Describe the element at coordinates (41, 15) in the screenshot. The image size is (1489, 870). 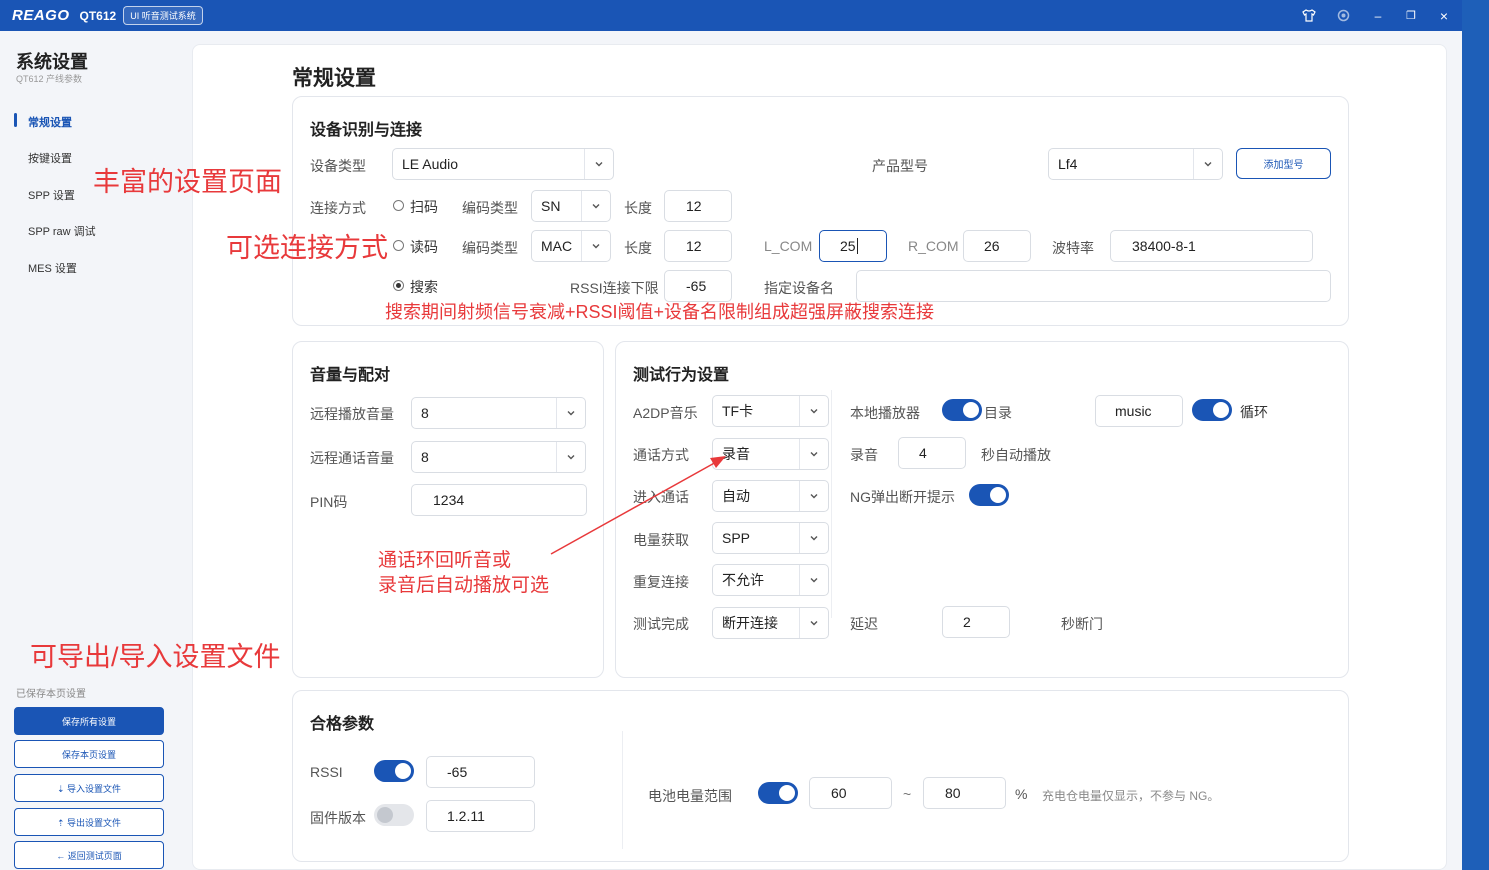
I see `brand-logo: REAGO` at that location.